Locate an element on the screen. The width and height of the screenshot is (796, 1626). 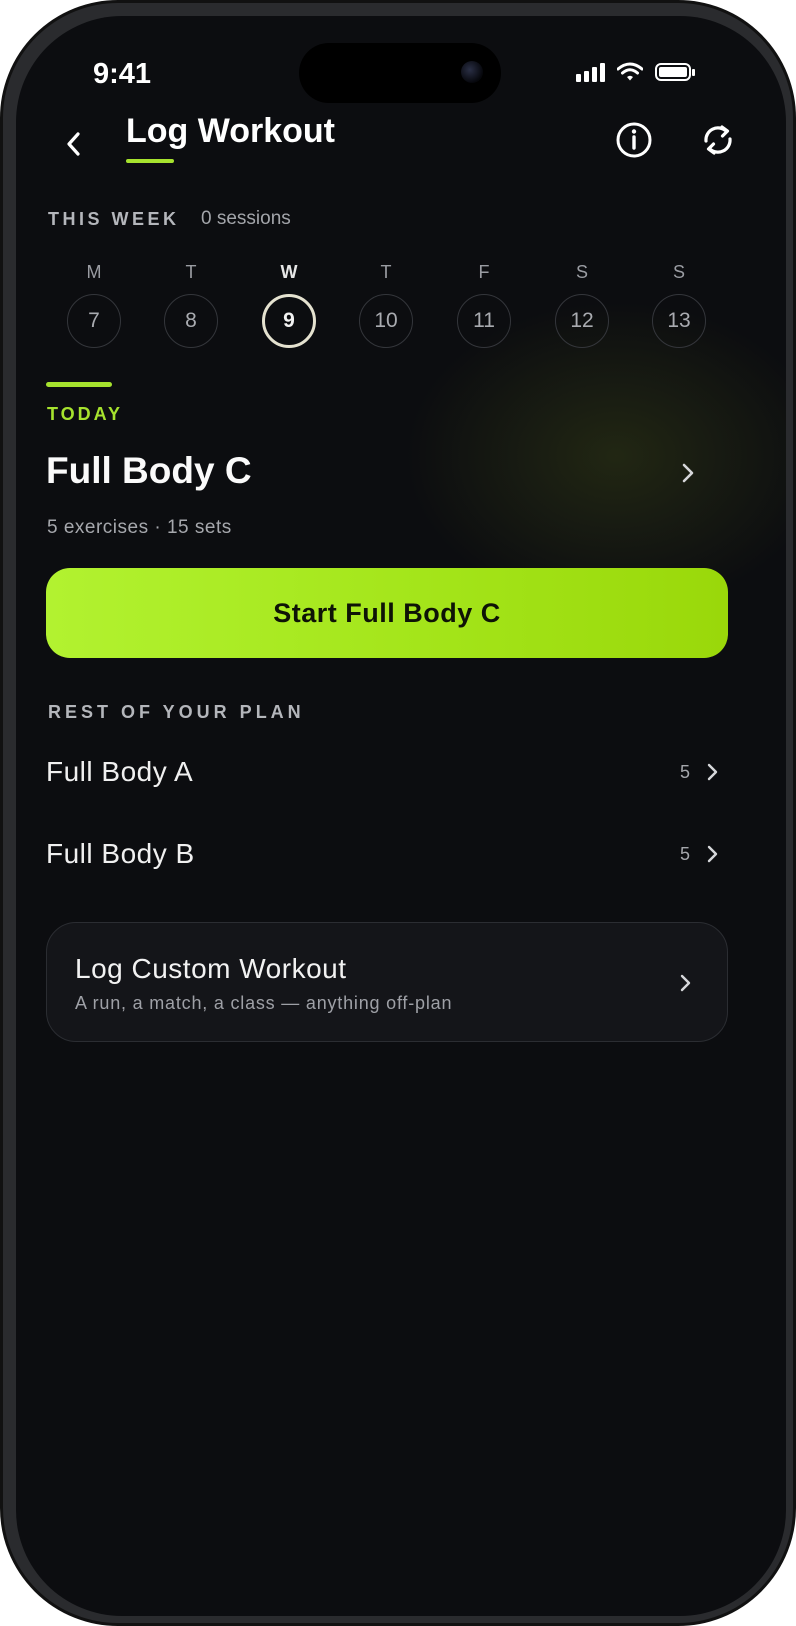
back-button is located at coordinates (74, 144).